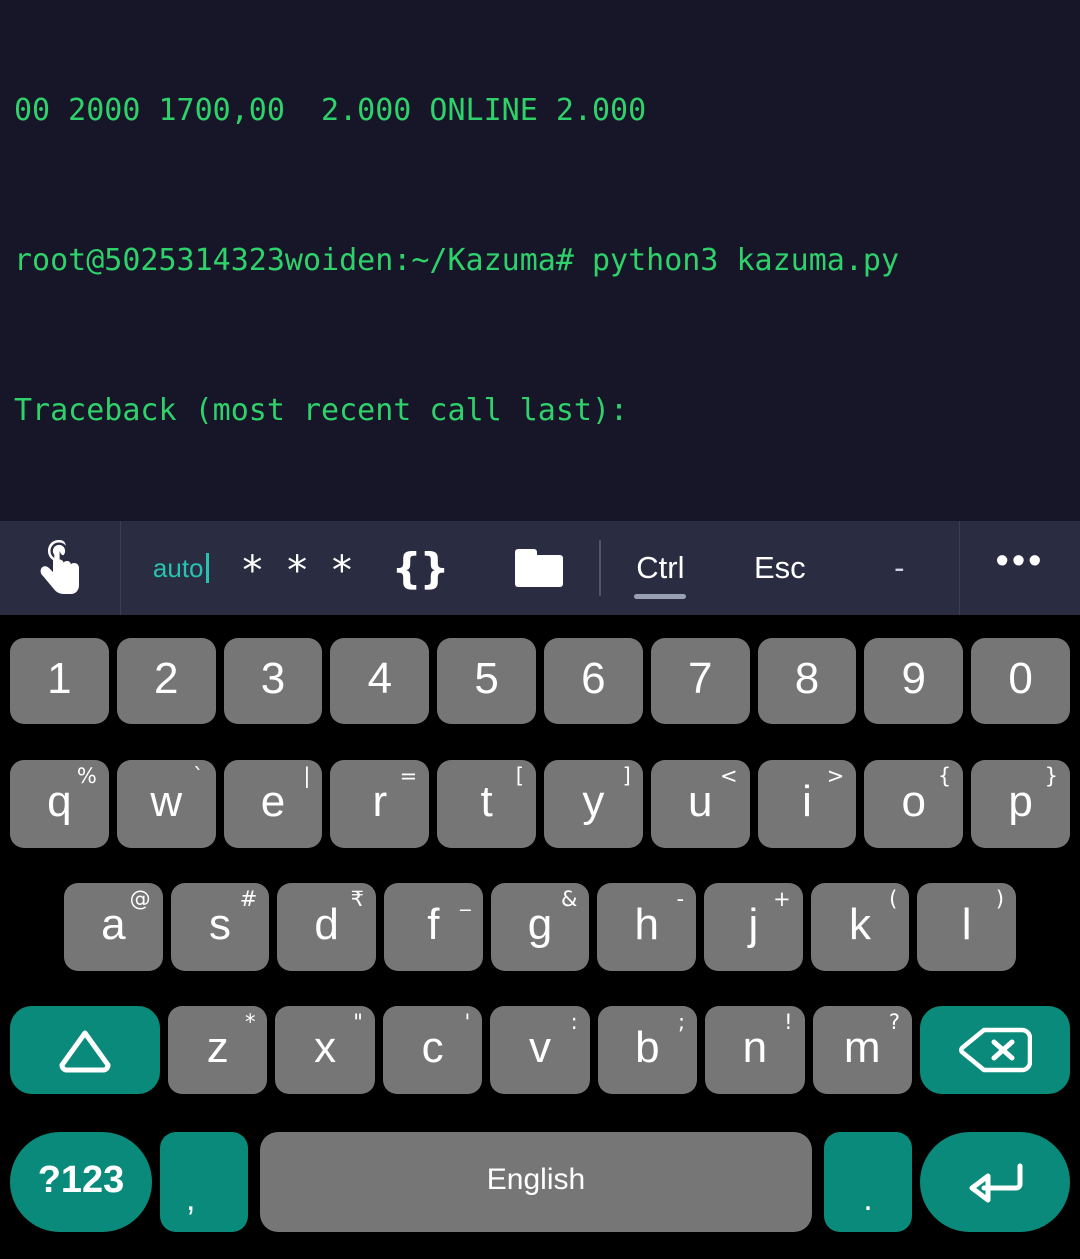 Image resolution: width=1080 pixels, height=1259 pixels. I want to click on terminal-line: Traceback (most recent call last):, so click(321, 410).